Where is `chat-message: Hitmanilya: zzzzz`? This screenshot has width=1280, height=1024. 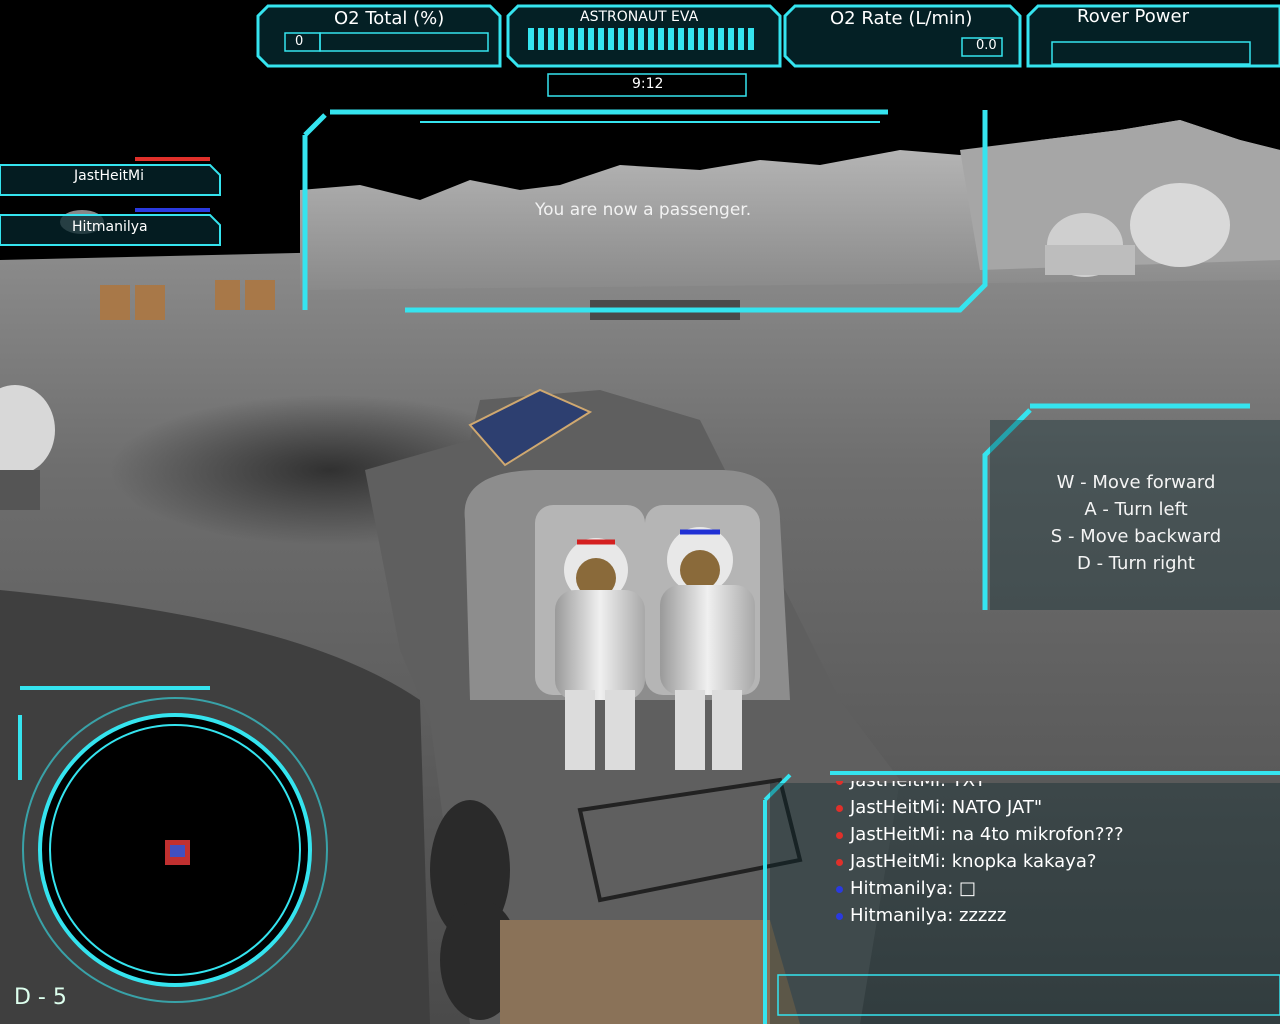
chat-message: Hitmanilya: zzzzz is located at coordinates (1056, 915).